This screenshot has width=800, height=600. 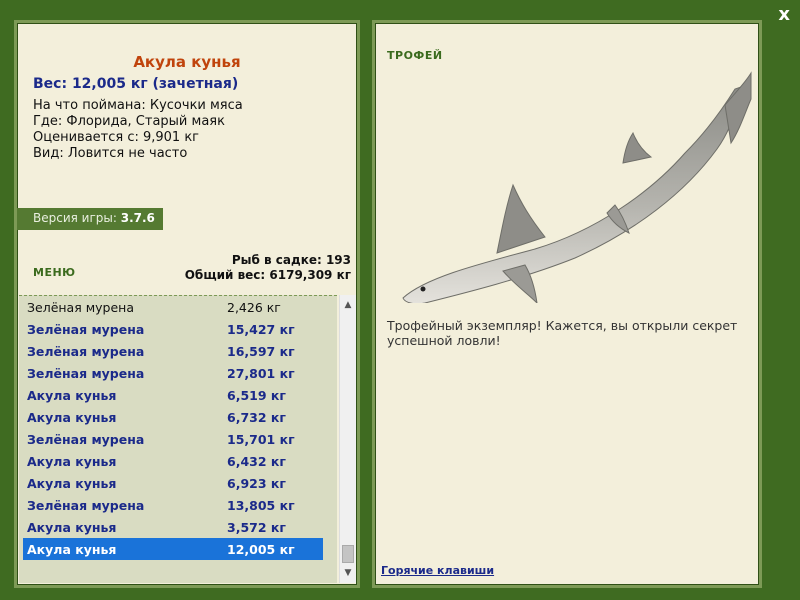 I want to click on catch-fish-weight: 6,519 кг, so click(x=256, y=395).